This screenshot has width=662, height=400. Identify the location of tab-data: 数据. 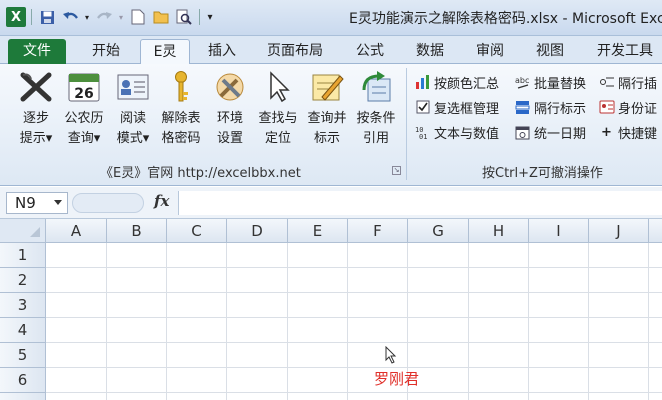
(430, 51).